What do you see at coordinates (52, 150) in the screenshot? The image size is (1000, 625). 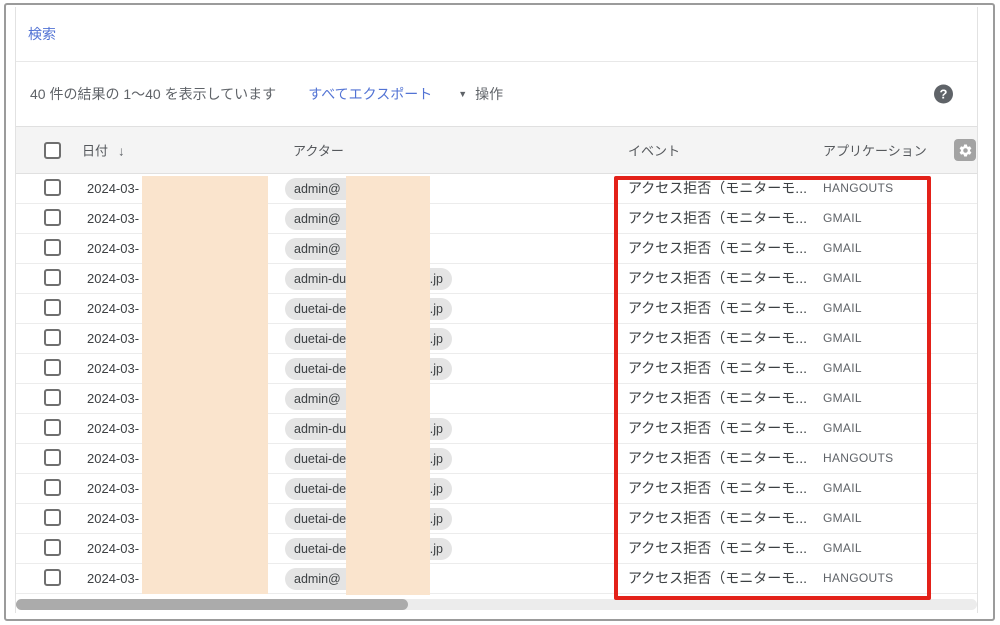 I see `select-all-checkbox` at bounding box center [52, 150].